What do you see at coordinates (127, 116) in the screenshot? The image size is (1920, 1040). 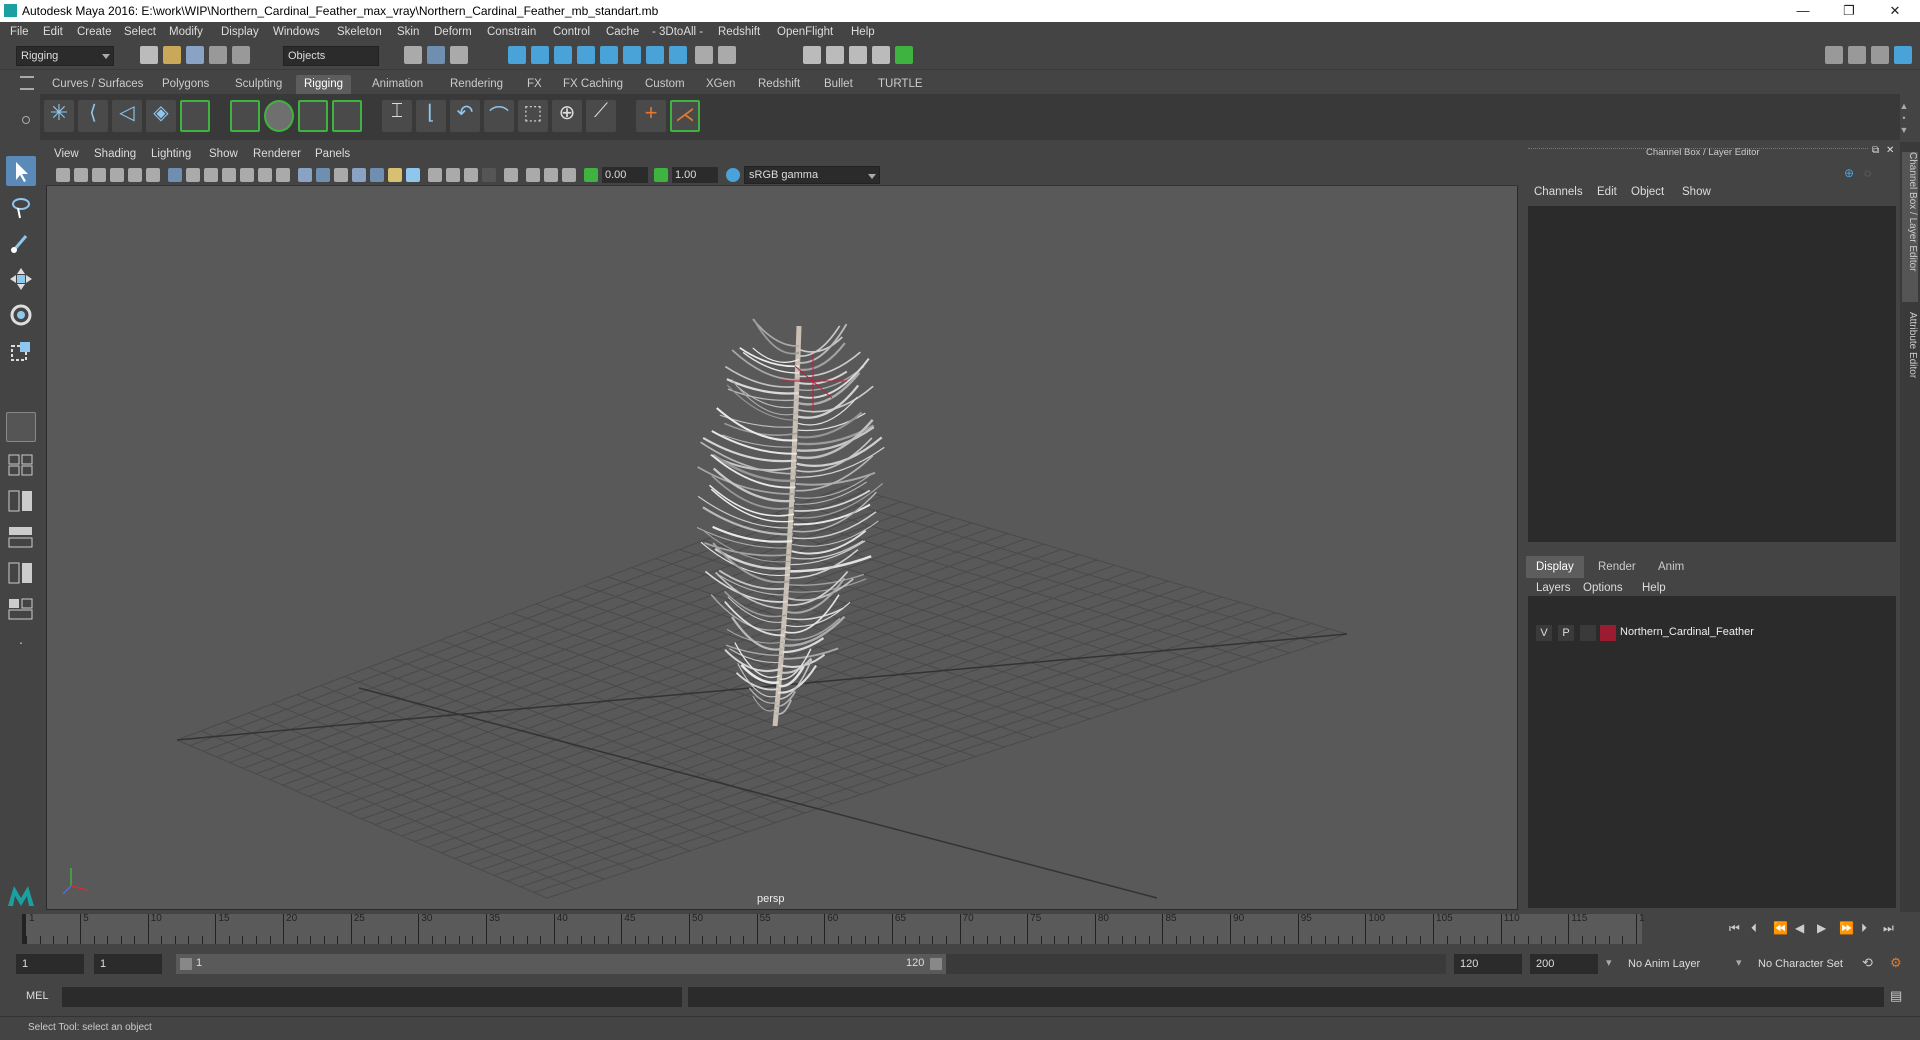 I see `mirror-joint-icon: ◁` at bounding box center [127, 116].